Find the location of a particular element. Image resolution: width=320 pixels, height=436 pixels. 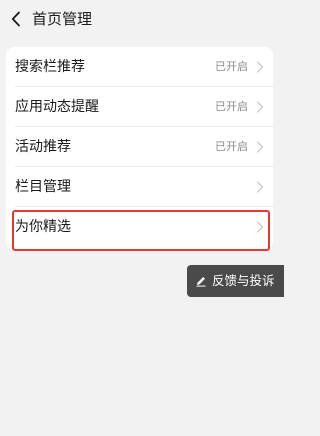

back-button is located at coordinates (16, 19).